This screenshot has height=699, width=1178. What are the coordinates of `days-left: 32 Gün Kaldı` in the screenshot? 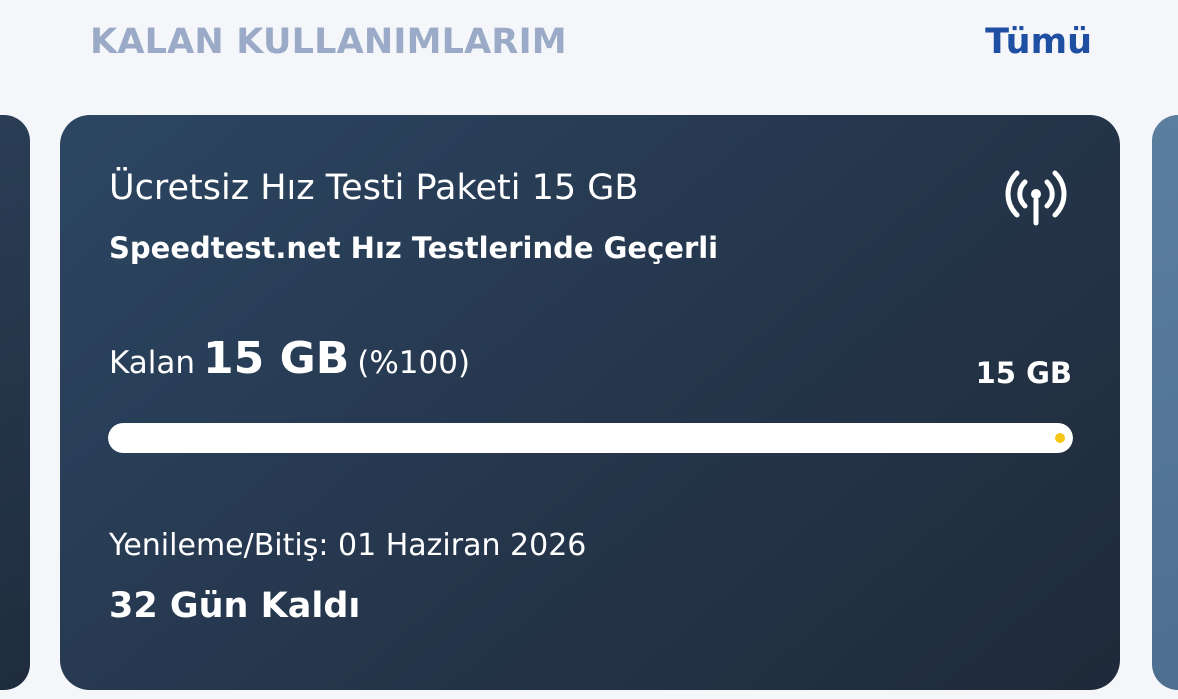 It's located at (235, 606).